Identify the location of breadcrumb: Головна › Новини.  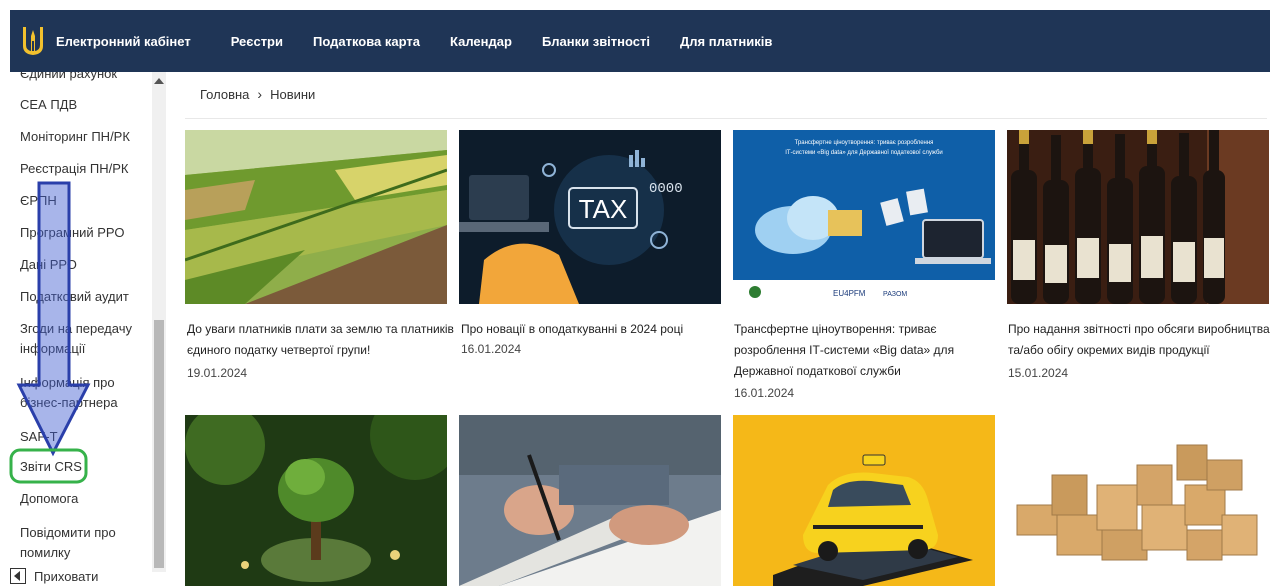
(257, 94).